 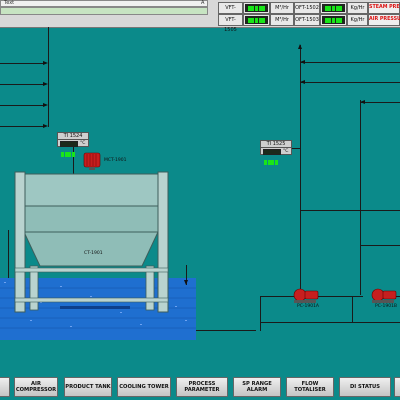 What do you see at coordinates (397, 387) in the screenshot?
I see `nav-button-next` at bounding box center [397, 387].